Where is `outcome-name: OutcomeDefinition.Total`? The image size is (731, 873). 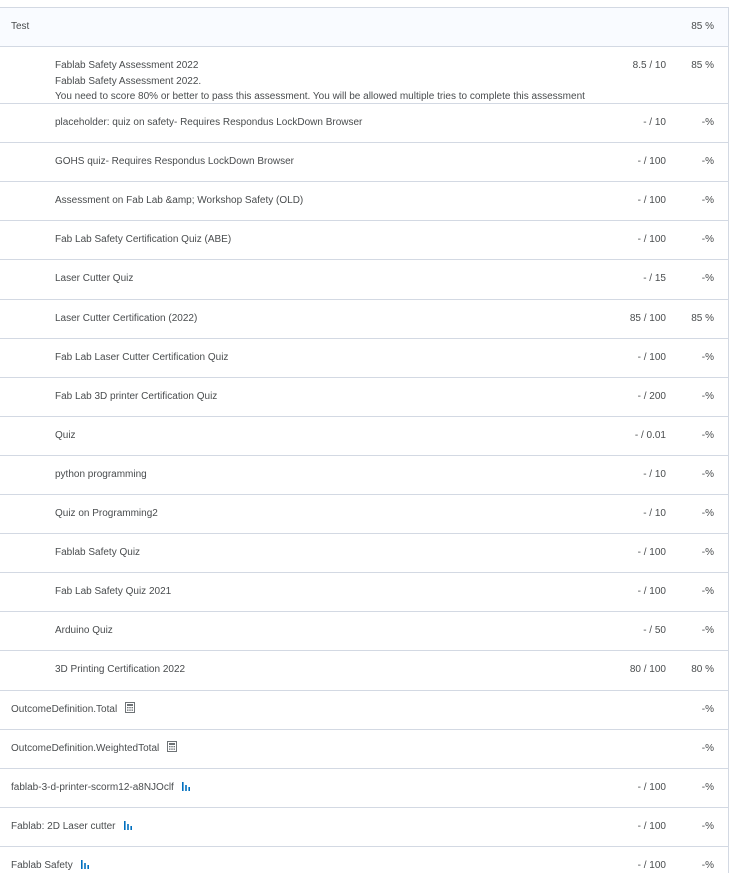 outcome-name: OutcomeDefinition.Total is located at coordinates (299, 710).